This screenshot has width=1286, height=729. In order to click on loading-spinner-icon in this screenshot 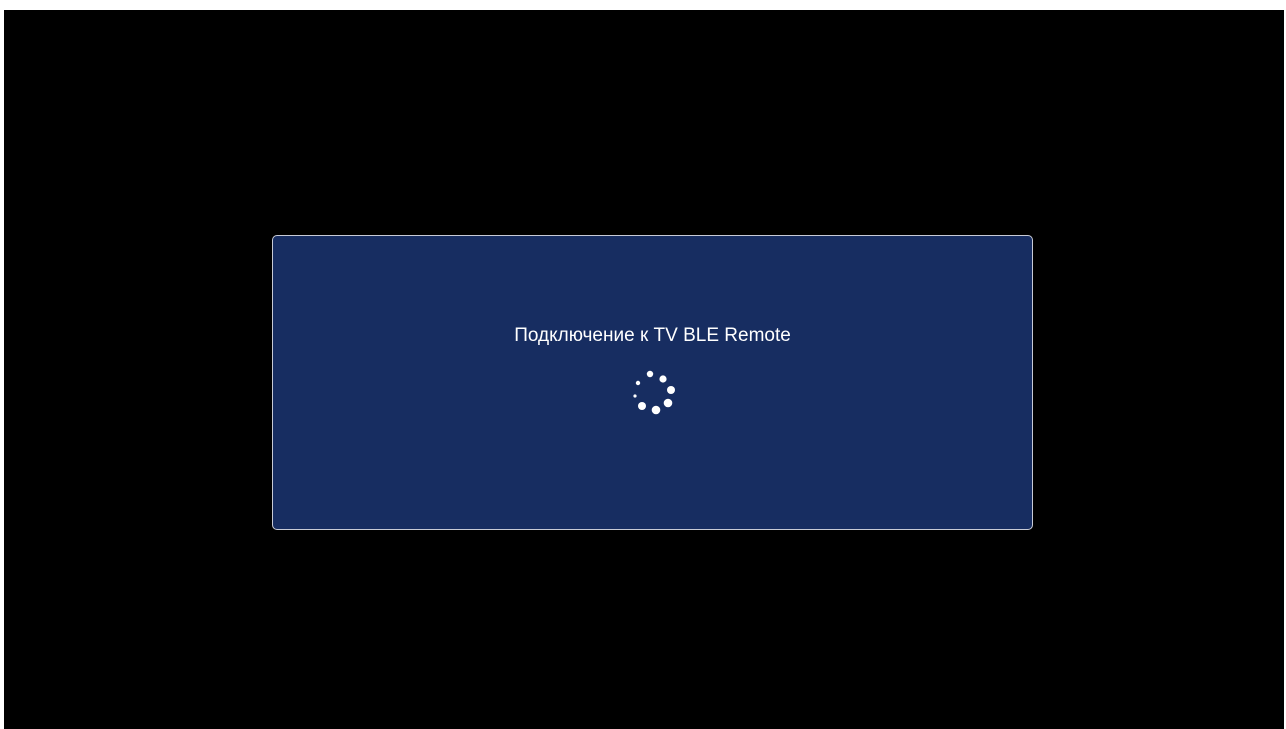, I will do `click(654, 392)`.